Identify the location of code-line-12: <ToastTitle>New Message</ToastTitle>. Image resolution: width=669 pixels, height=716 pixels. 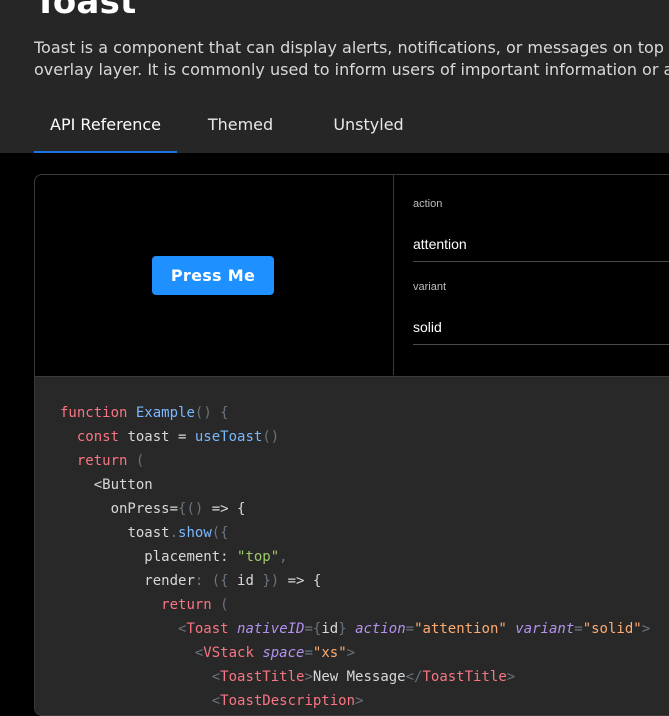
(363, 677).